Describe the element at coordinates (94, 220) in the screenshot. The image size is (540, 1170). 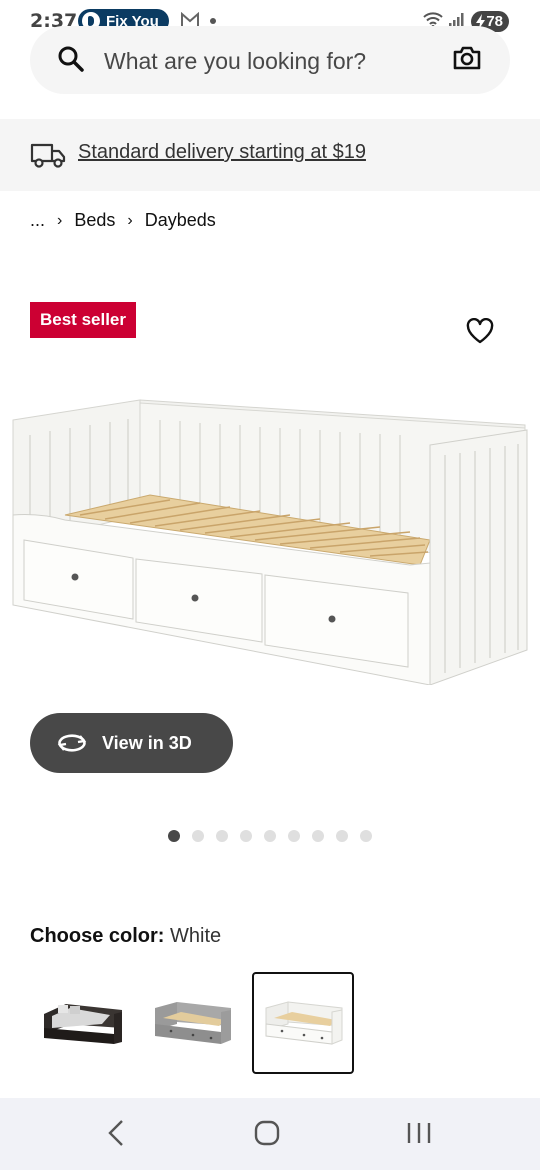
I see `breadcrumb-beds: Beds` at that location.